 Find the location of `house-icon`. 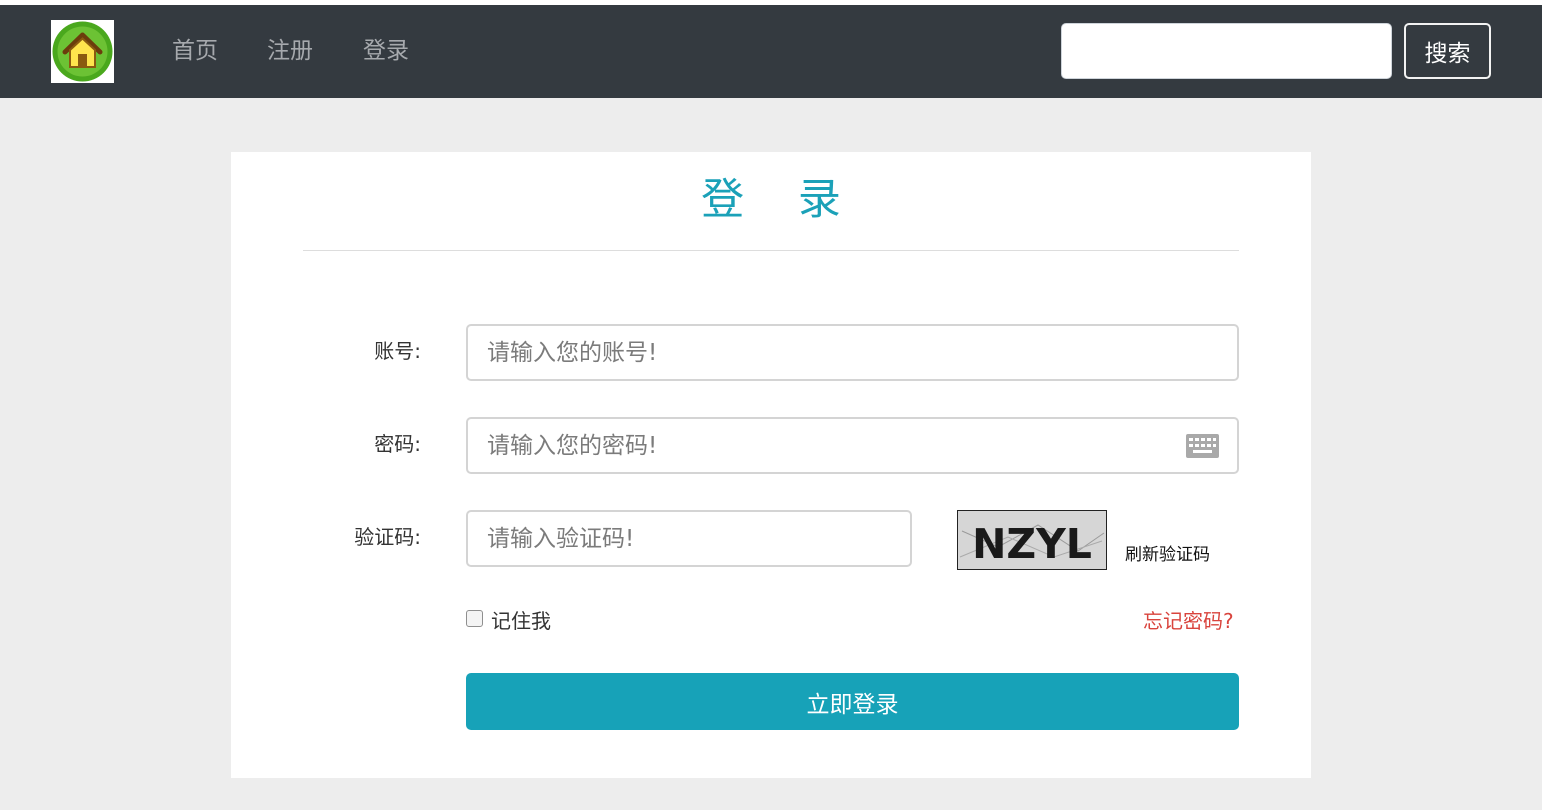

house-icon is located at coordinates (82, 51).